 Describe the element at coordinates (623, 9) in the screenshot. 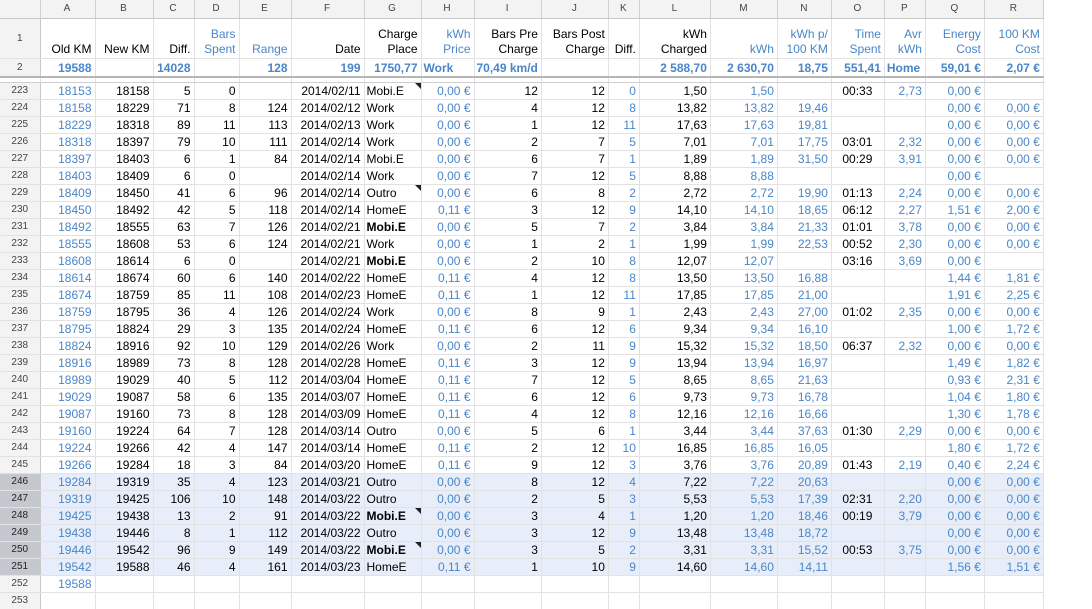

I see `column-header: K` at that location.